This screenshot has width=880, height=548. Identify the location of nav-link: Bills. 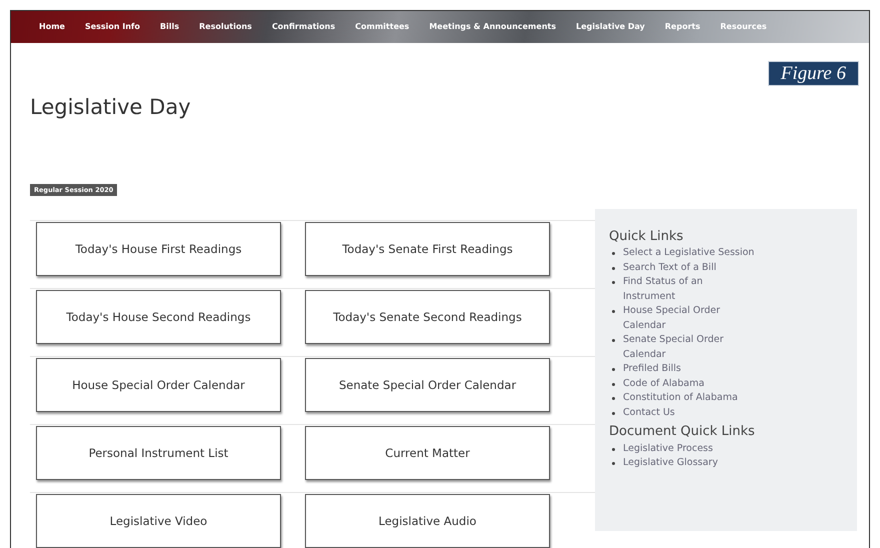
(170, 27).